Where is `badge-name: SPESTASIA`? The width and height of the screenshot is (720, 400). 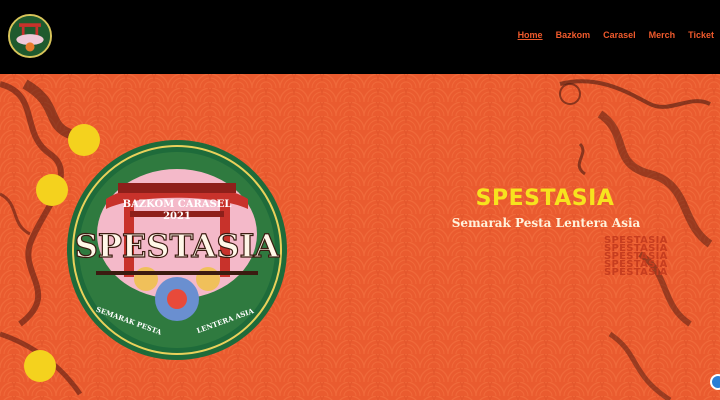
badge-name: SPESTASIA is located at coordinates (178, 246).